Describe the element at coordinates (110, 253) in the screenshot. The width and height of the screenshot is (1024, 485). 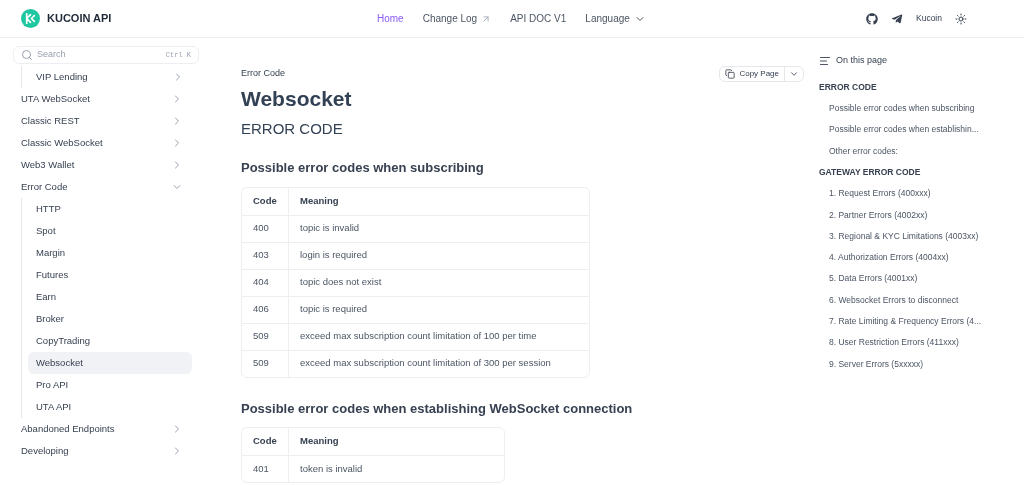
I see `sidebar-subitem: Margin` at that location.